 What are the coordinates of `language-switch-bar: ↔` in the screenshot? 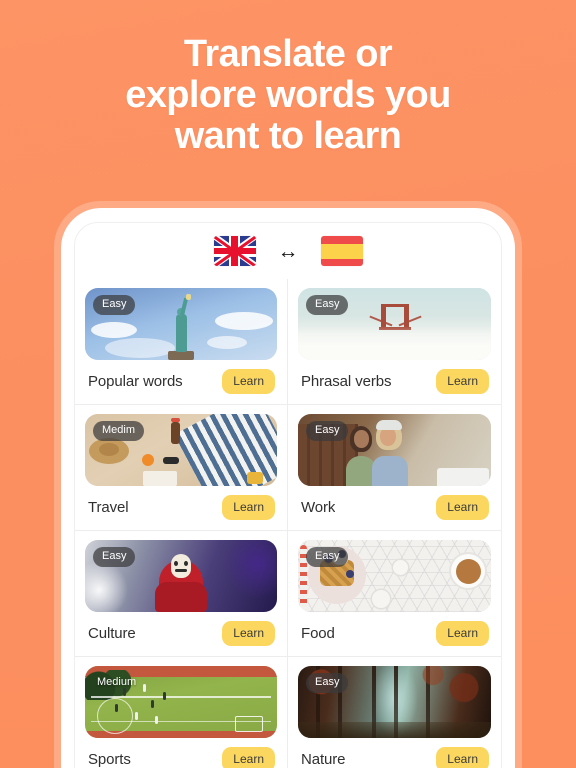 It's located at (288, 251).